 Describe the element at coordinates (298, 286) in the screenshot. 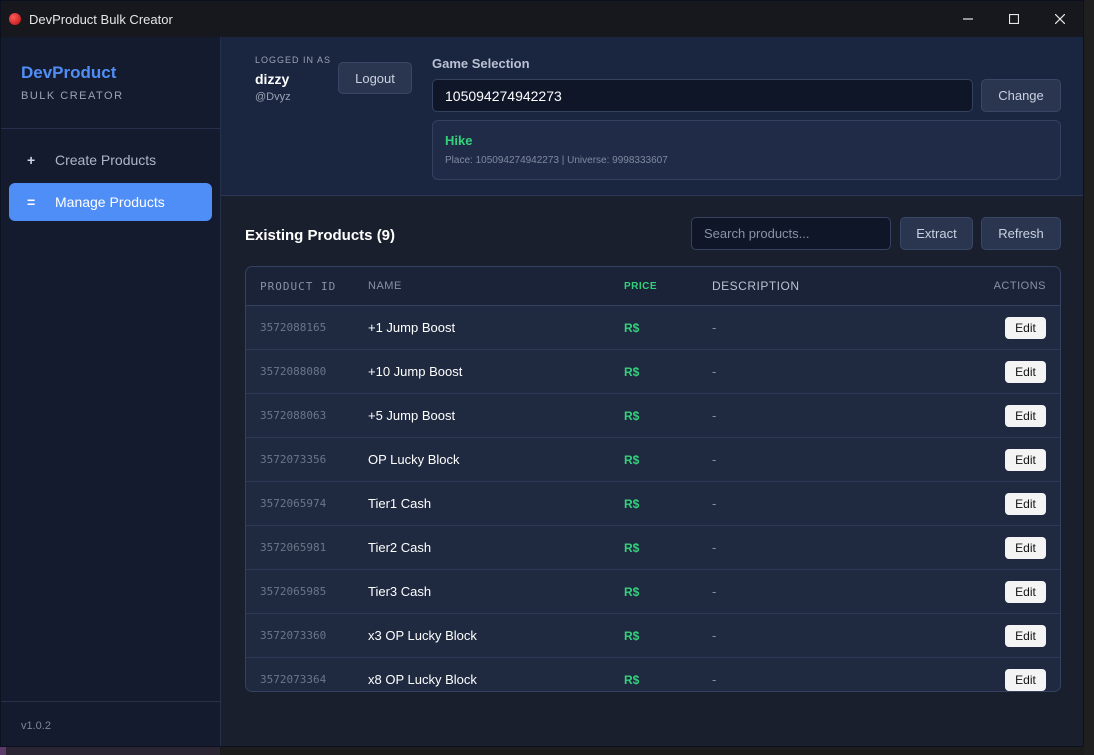

I see `column-header-product-id: PRODUCT ID` at that location.